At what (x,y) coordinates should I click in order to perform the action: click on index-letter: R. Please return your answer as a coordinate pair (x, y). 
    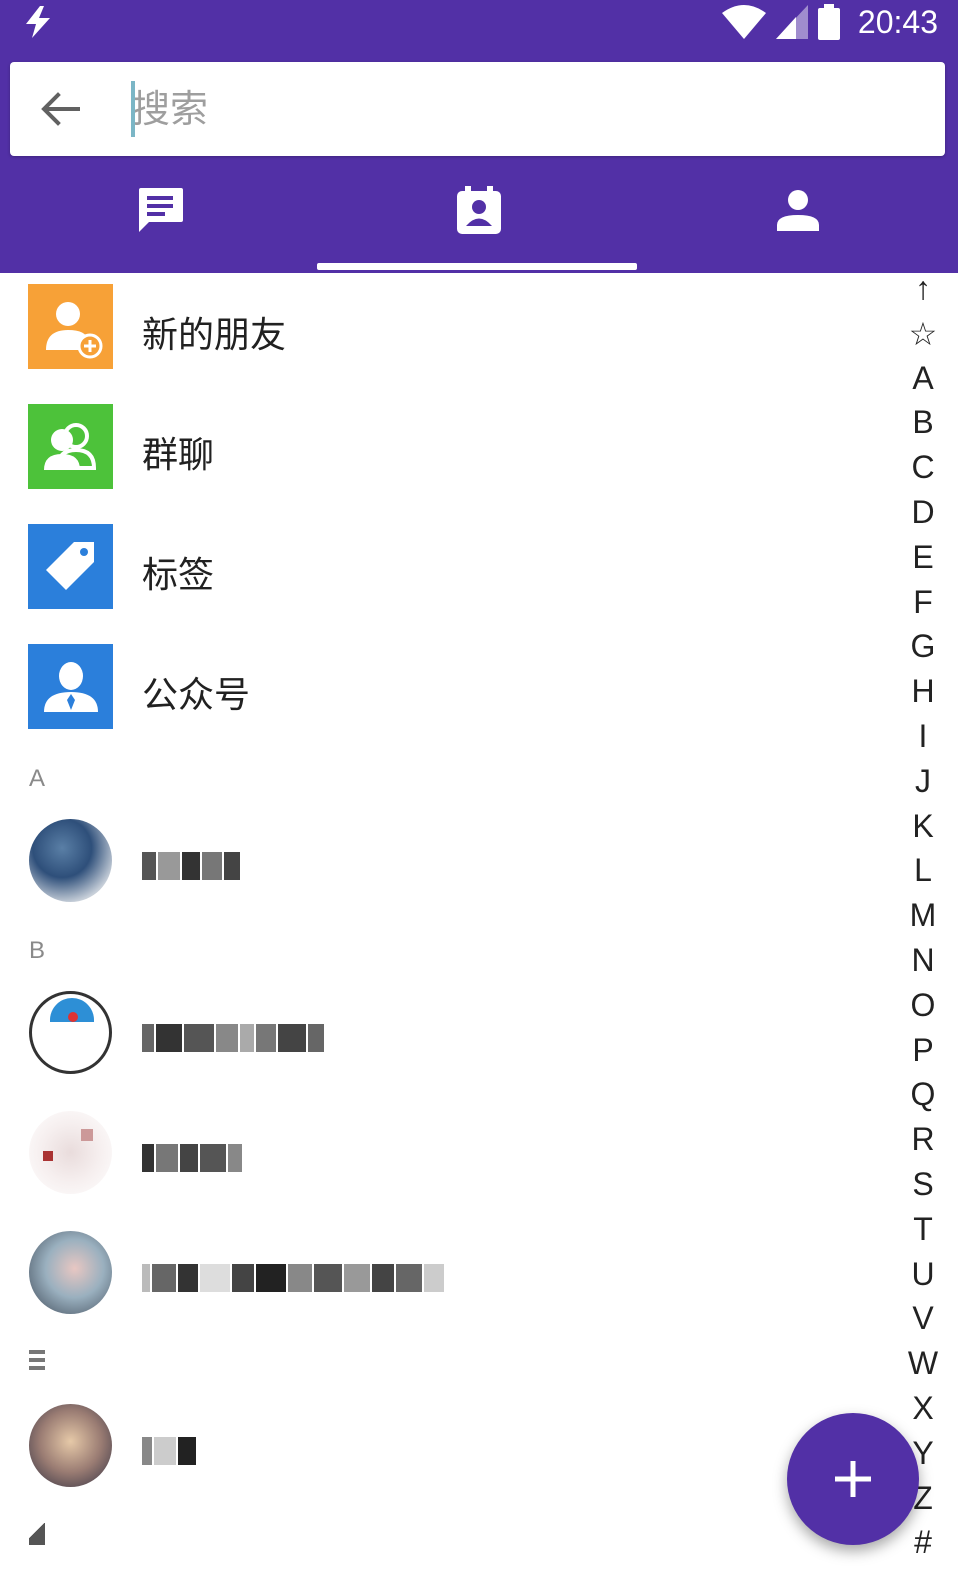
    Looking at the image, I should click on (923, 1139).